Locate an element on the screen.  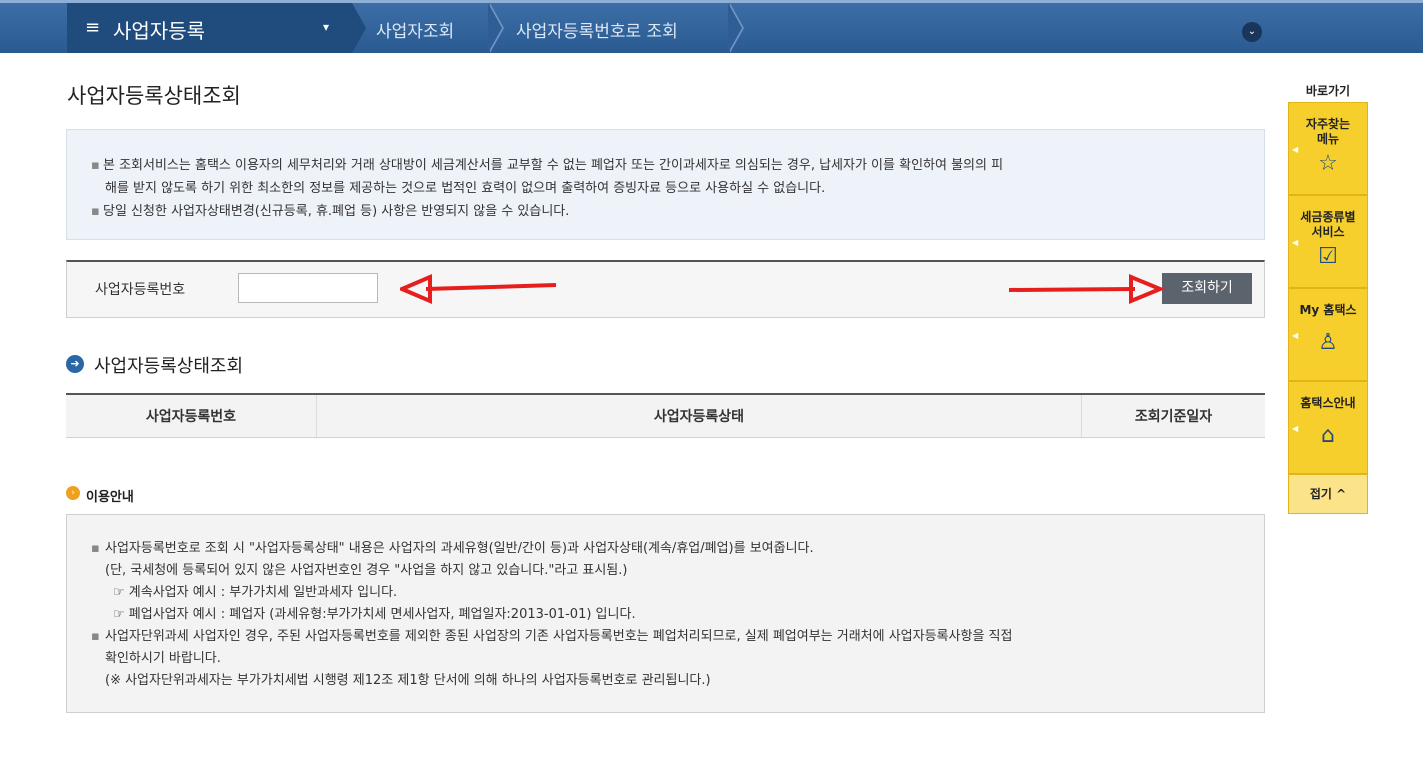
guide-example-line: ☞ 계속사업자 예시 : 부가가치세 일반과세자 입니다. is located at coordinates (255, 592).